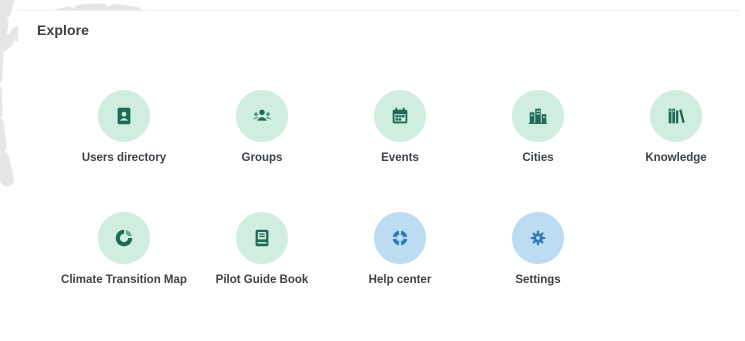 The height and width of the screenshot is (341, 745). I want to click on tile-settings: Settings, so click(538, 250).